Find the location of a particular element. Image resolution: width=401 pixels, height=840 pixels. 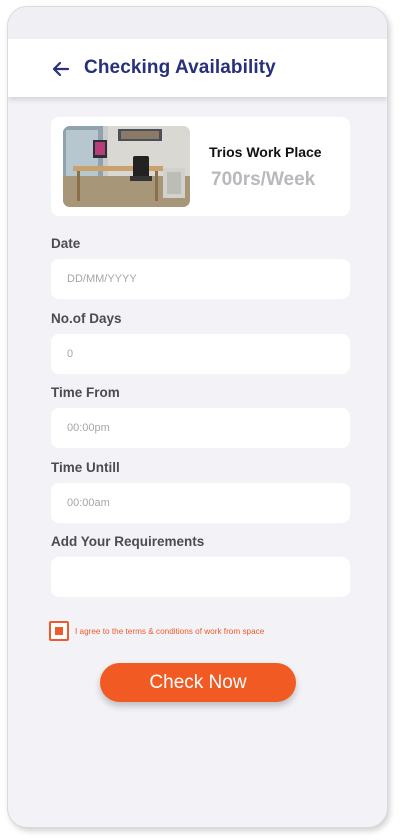

back-arrow-icon is located at coordinates (61, 69).